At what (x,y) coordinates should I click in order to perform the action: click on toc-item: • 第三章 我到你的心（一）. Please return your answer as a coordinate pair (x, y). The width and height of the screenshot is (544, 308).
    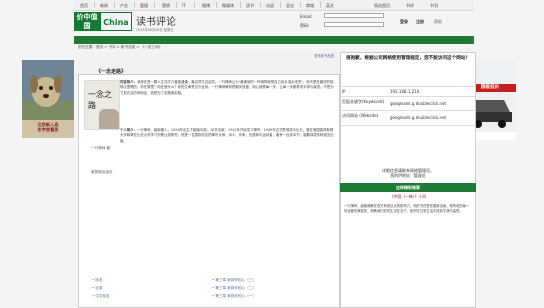
    Looking at the image, I should click on (234, 297).